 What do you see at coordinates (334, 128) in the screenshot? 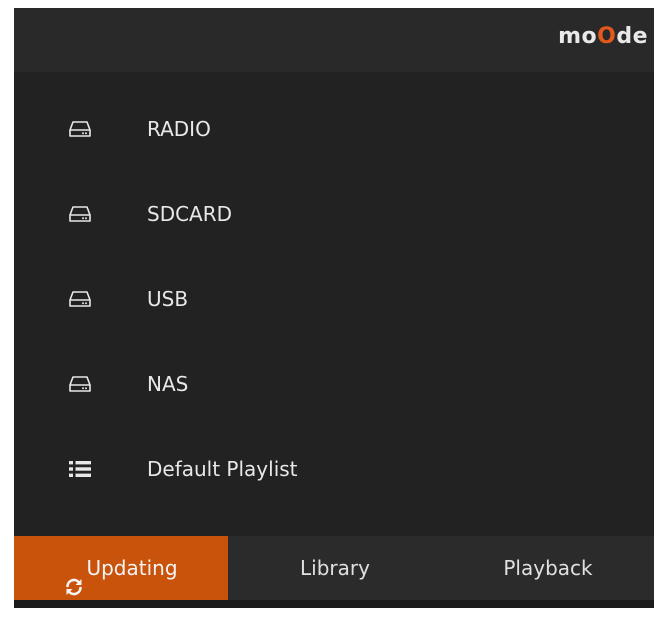
I see `source-item-radio: RADIO` at bounding box center [334, 128].